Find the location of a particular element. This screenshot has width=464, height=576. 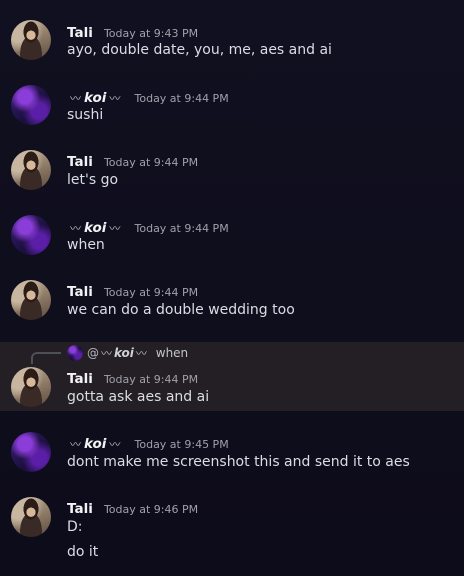

reply-preview-text: when is located at coordinates (172, 353).